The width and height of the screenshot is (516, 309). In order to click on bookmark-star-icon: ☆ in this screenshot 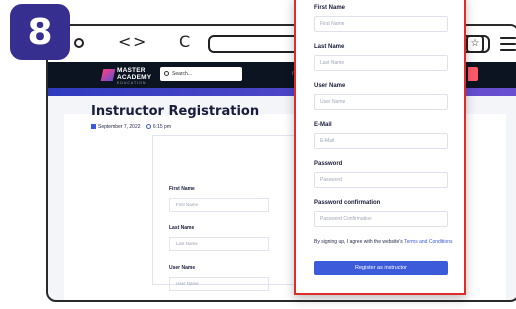, I will do `click(475, 44)`.